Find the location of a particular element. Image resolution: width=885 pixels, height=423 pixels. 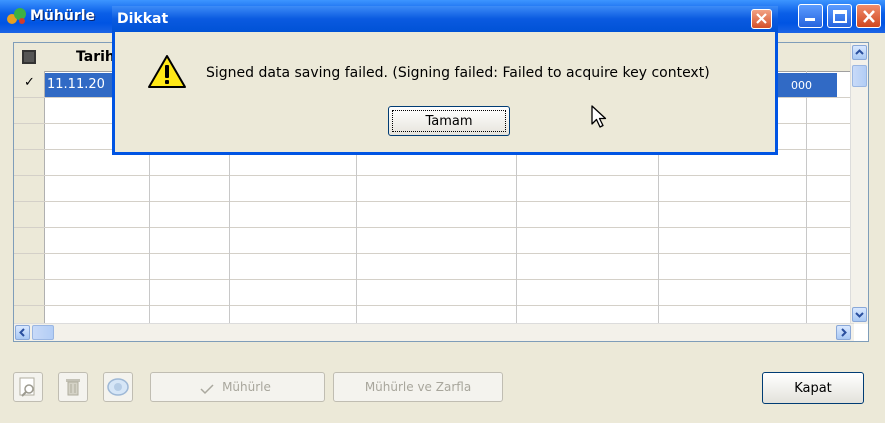

muhurle-label: Mühürle is located at coordinates (246, 387).